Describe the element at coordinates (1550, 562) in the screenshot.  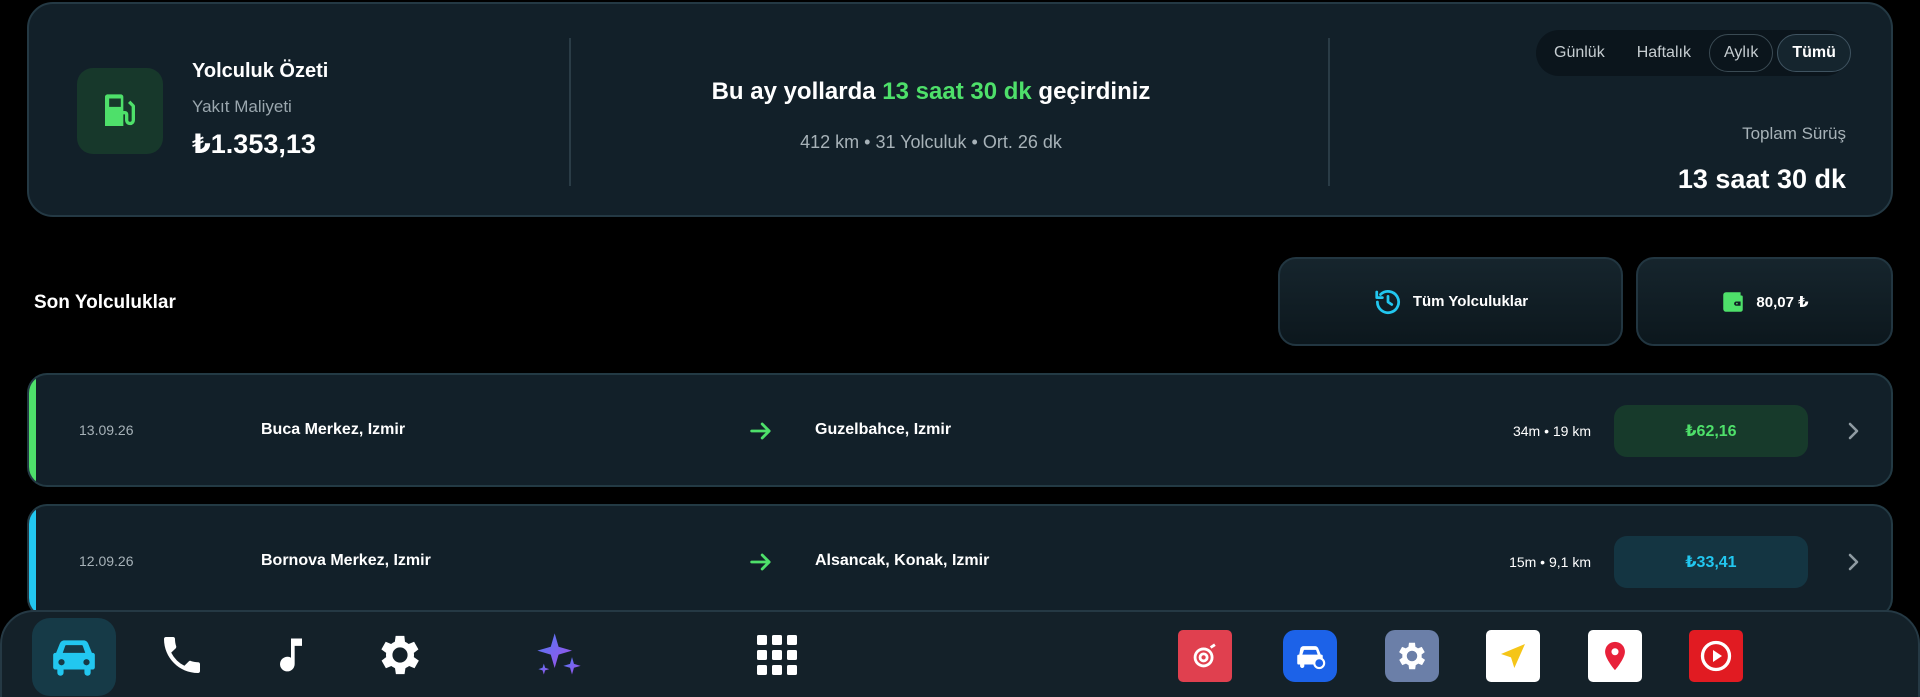
I see `trip-duration-distance: 15m • 9,1 km` at that location.